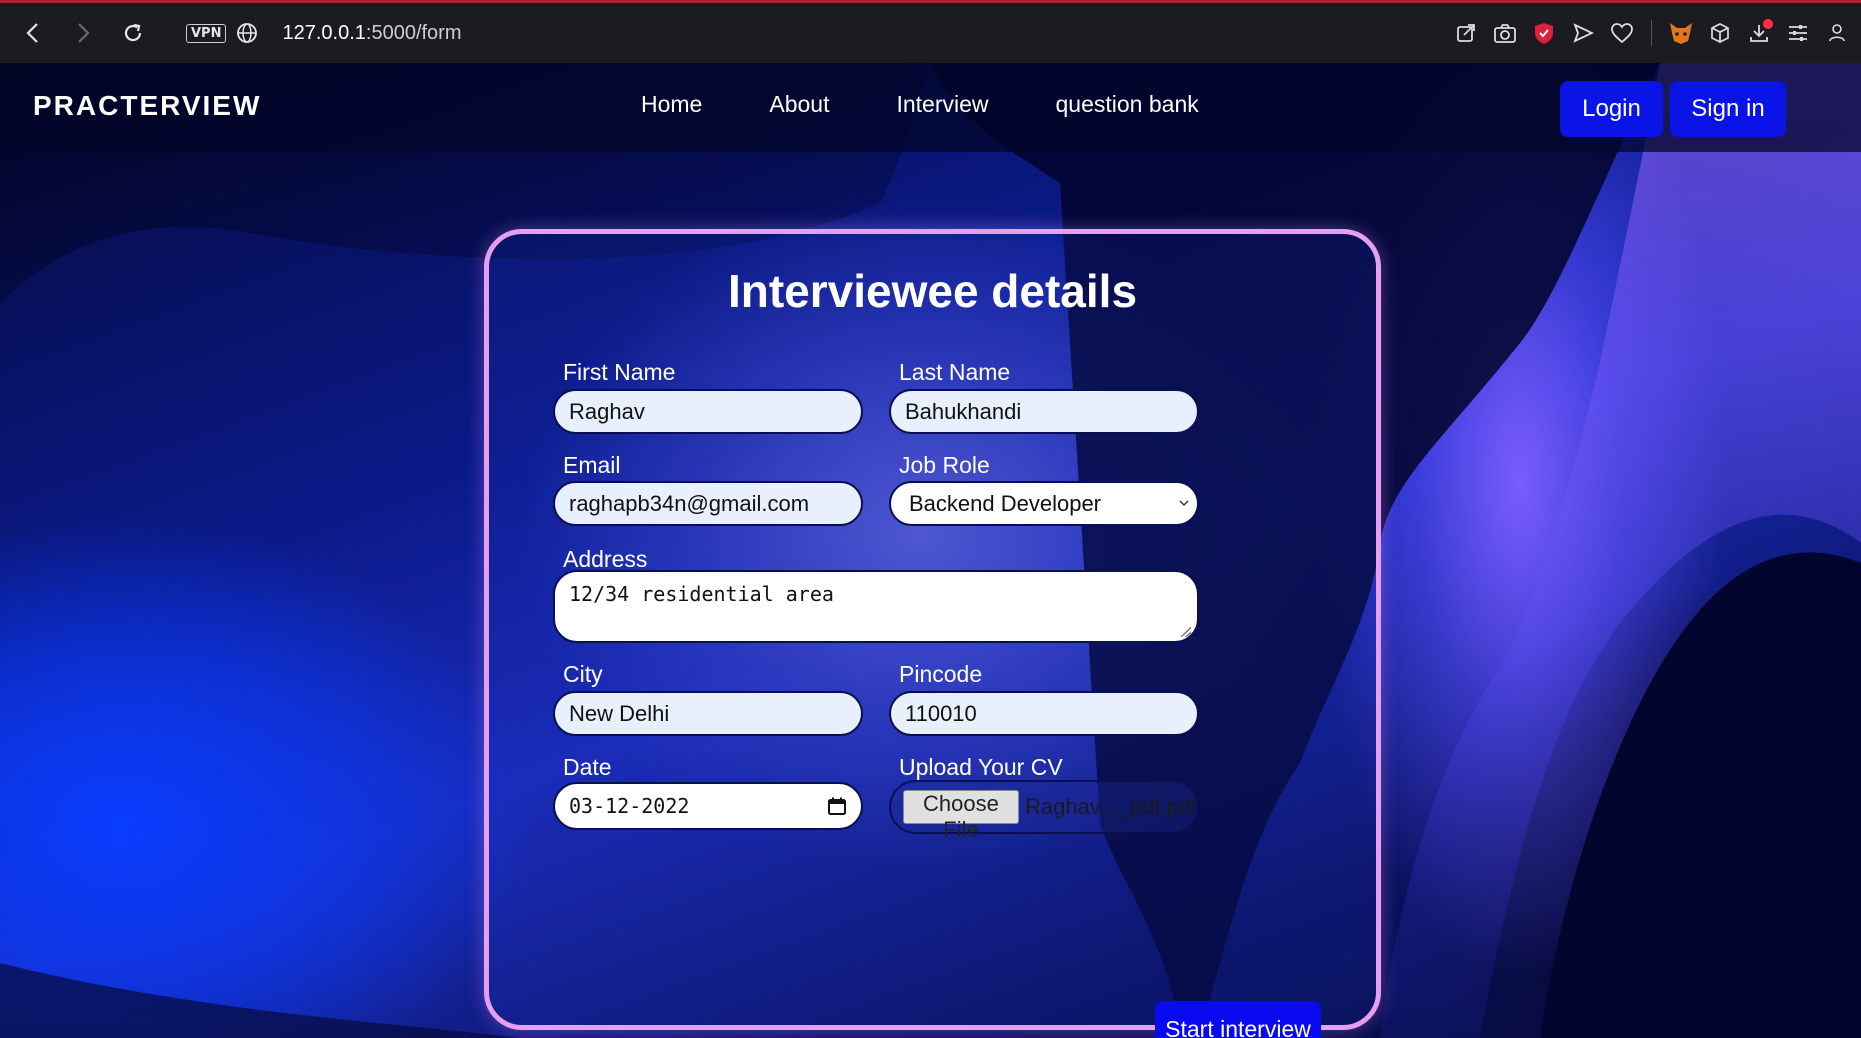  What do you see at coordinates (147, 106) in the screenshot?
I see `brand-logo: PRACTERVIEW` at bounding box center [147, 106].